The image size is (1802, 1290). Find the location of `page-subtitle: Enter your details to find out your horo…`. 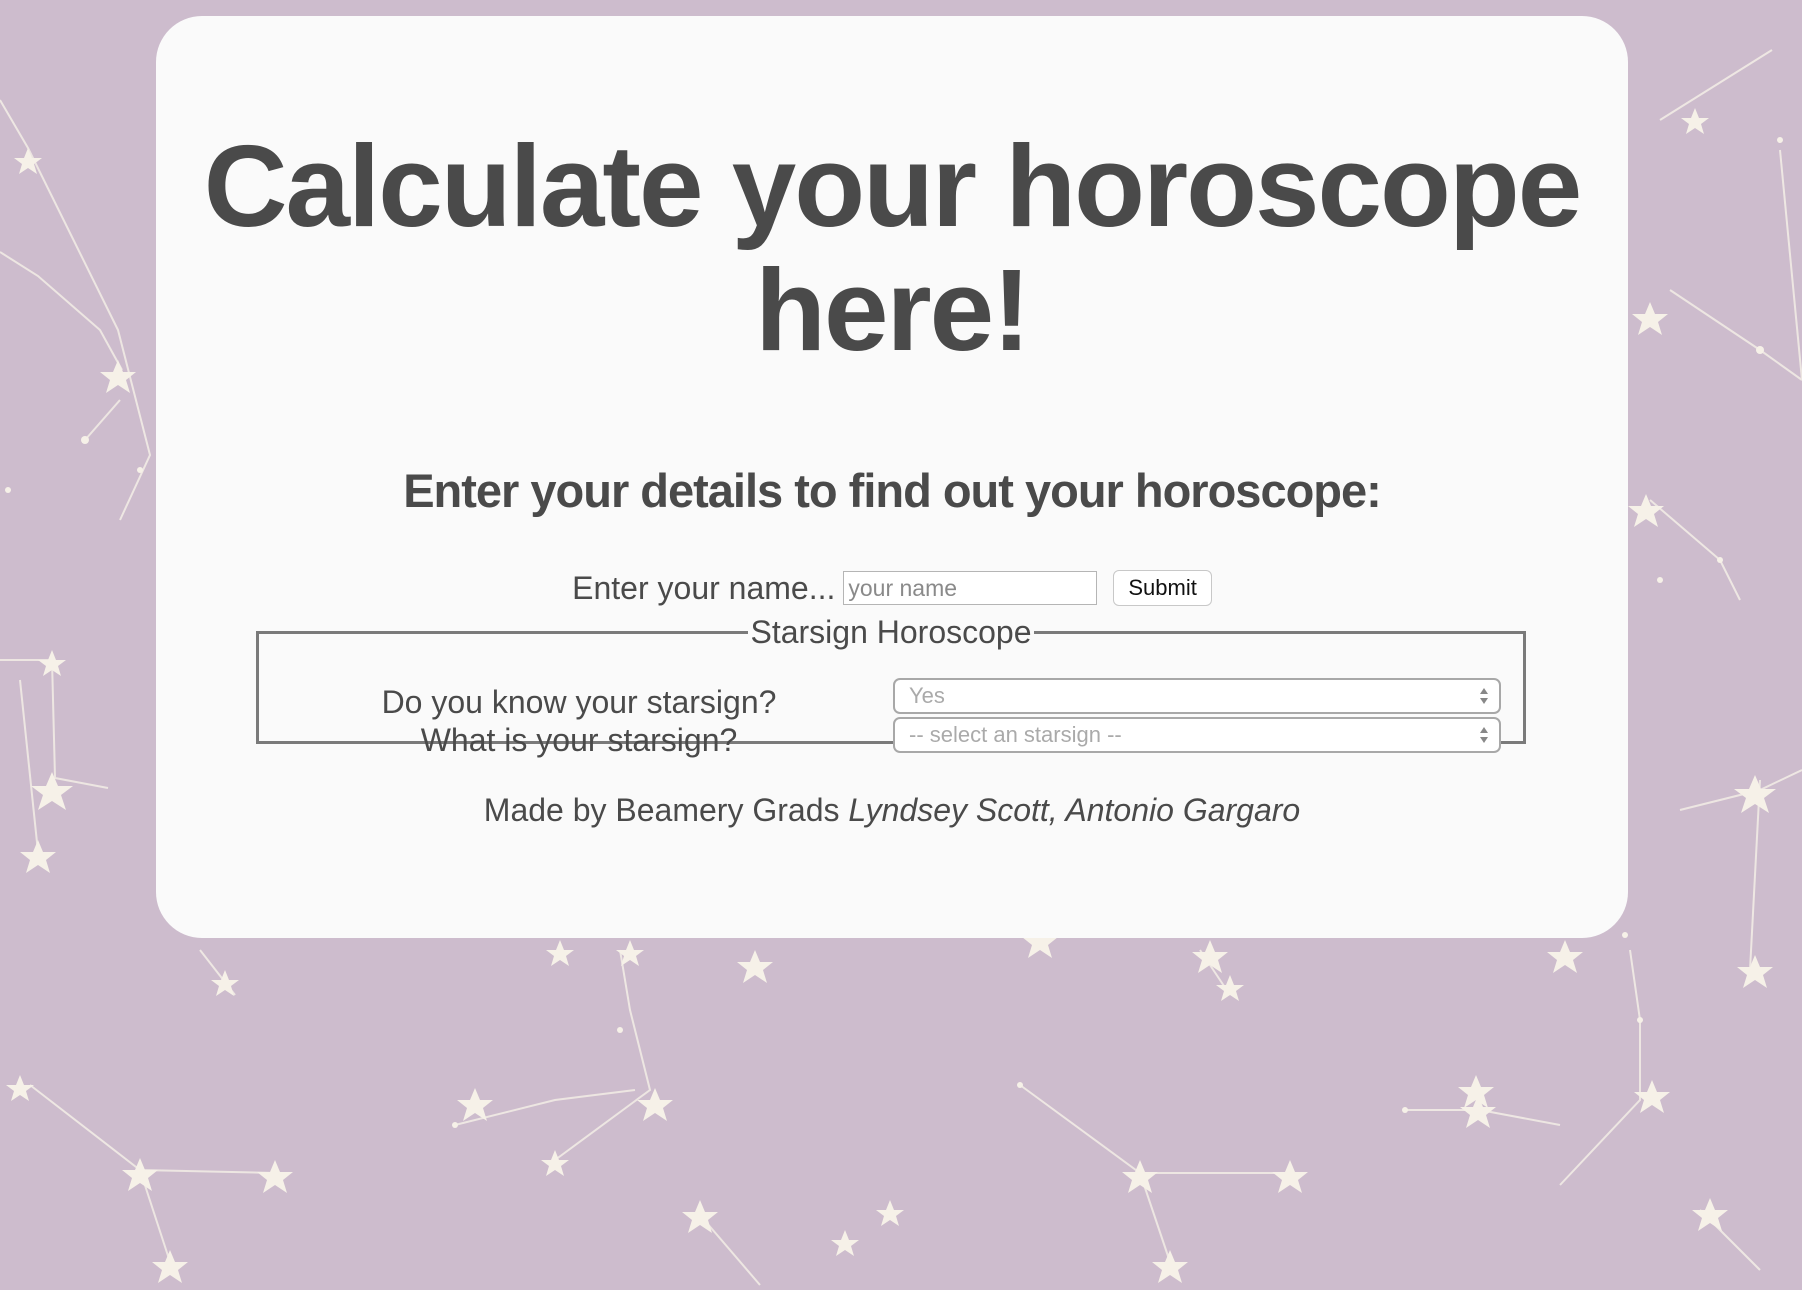

page-subtitle: Enter your details to find out your horo… is located at coordinates (892, 490).